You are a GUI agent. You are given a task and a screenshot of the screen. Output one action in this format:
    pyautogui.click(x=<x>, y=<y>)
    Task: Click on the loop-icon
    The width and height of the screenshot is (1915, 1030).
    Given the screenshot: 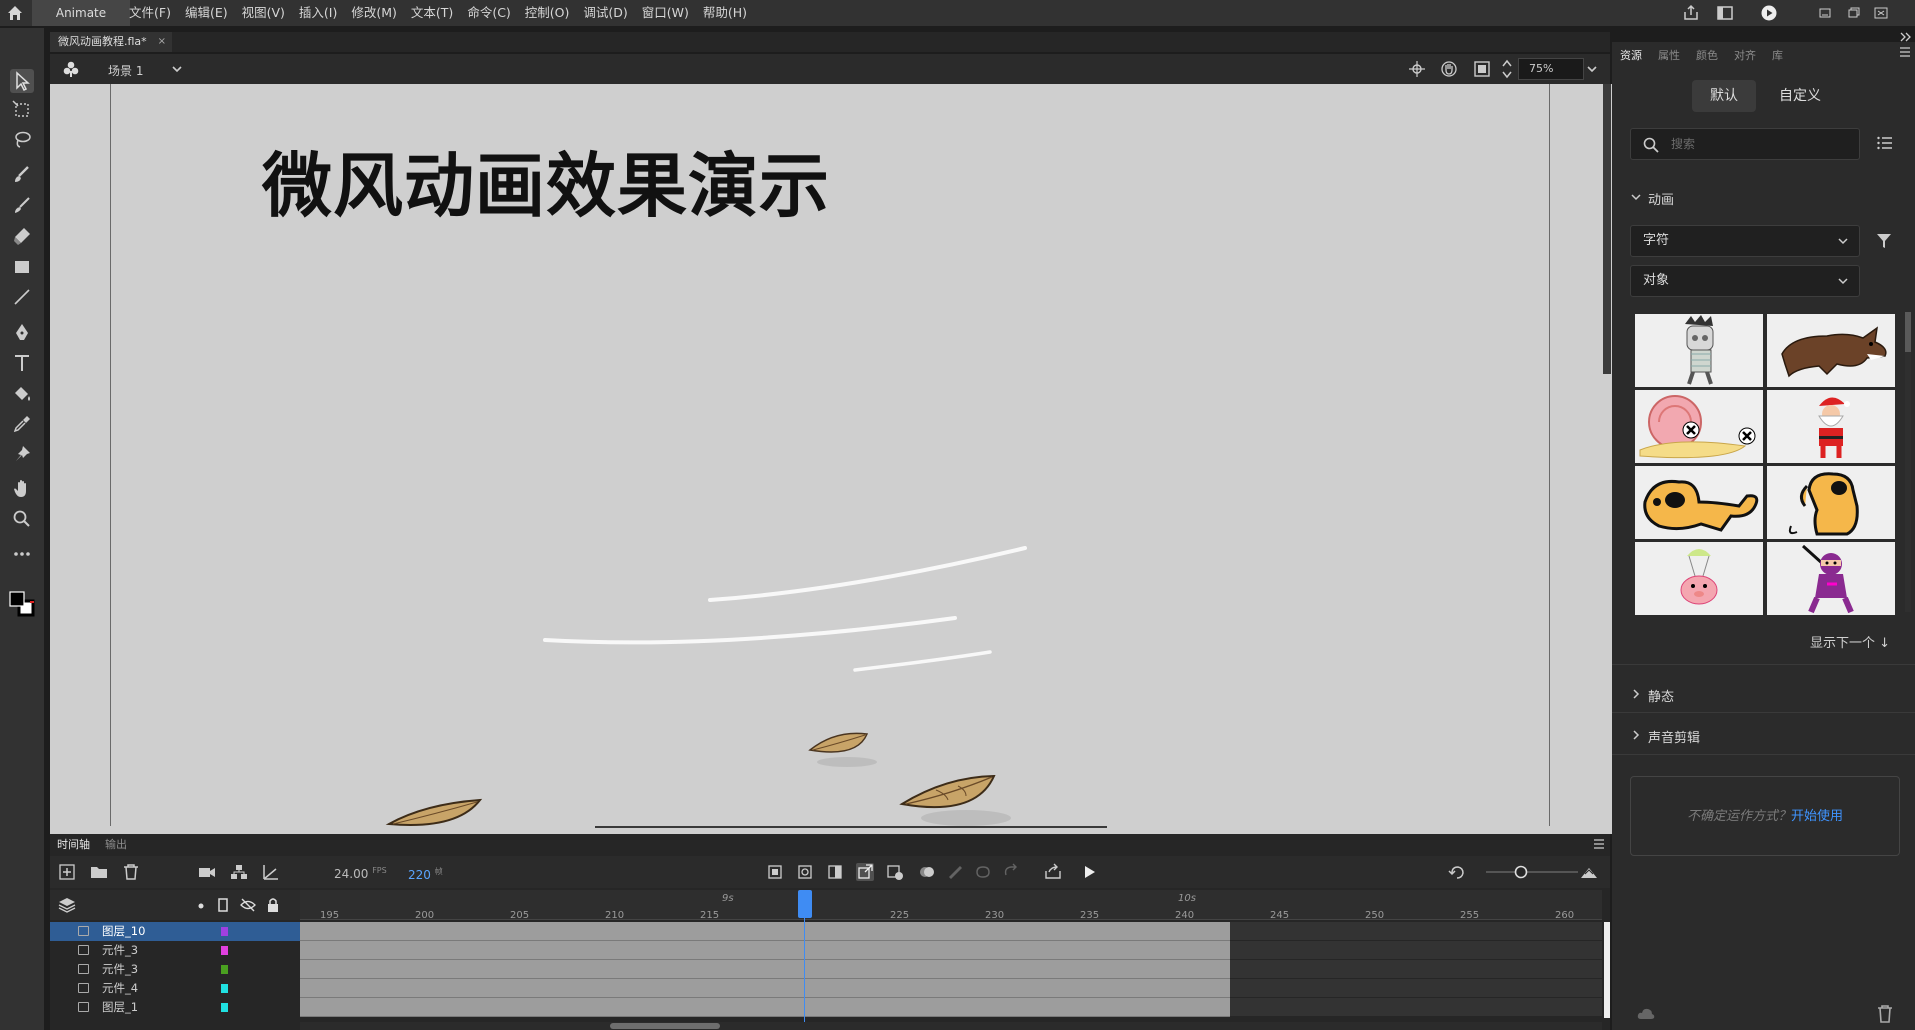 What is the action you would take?
    pyautogui.click(x=983, y=872)
    